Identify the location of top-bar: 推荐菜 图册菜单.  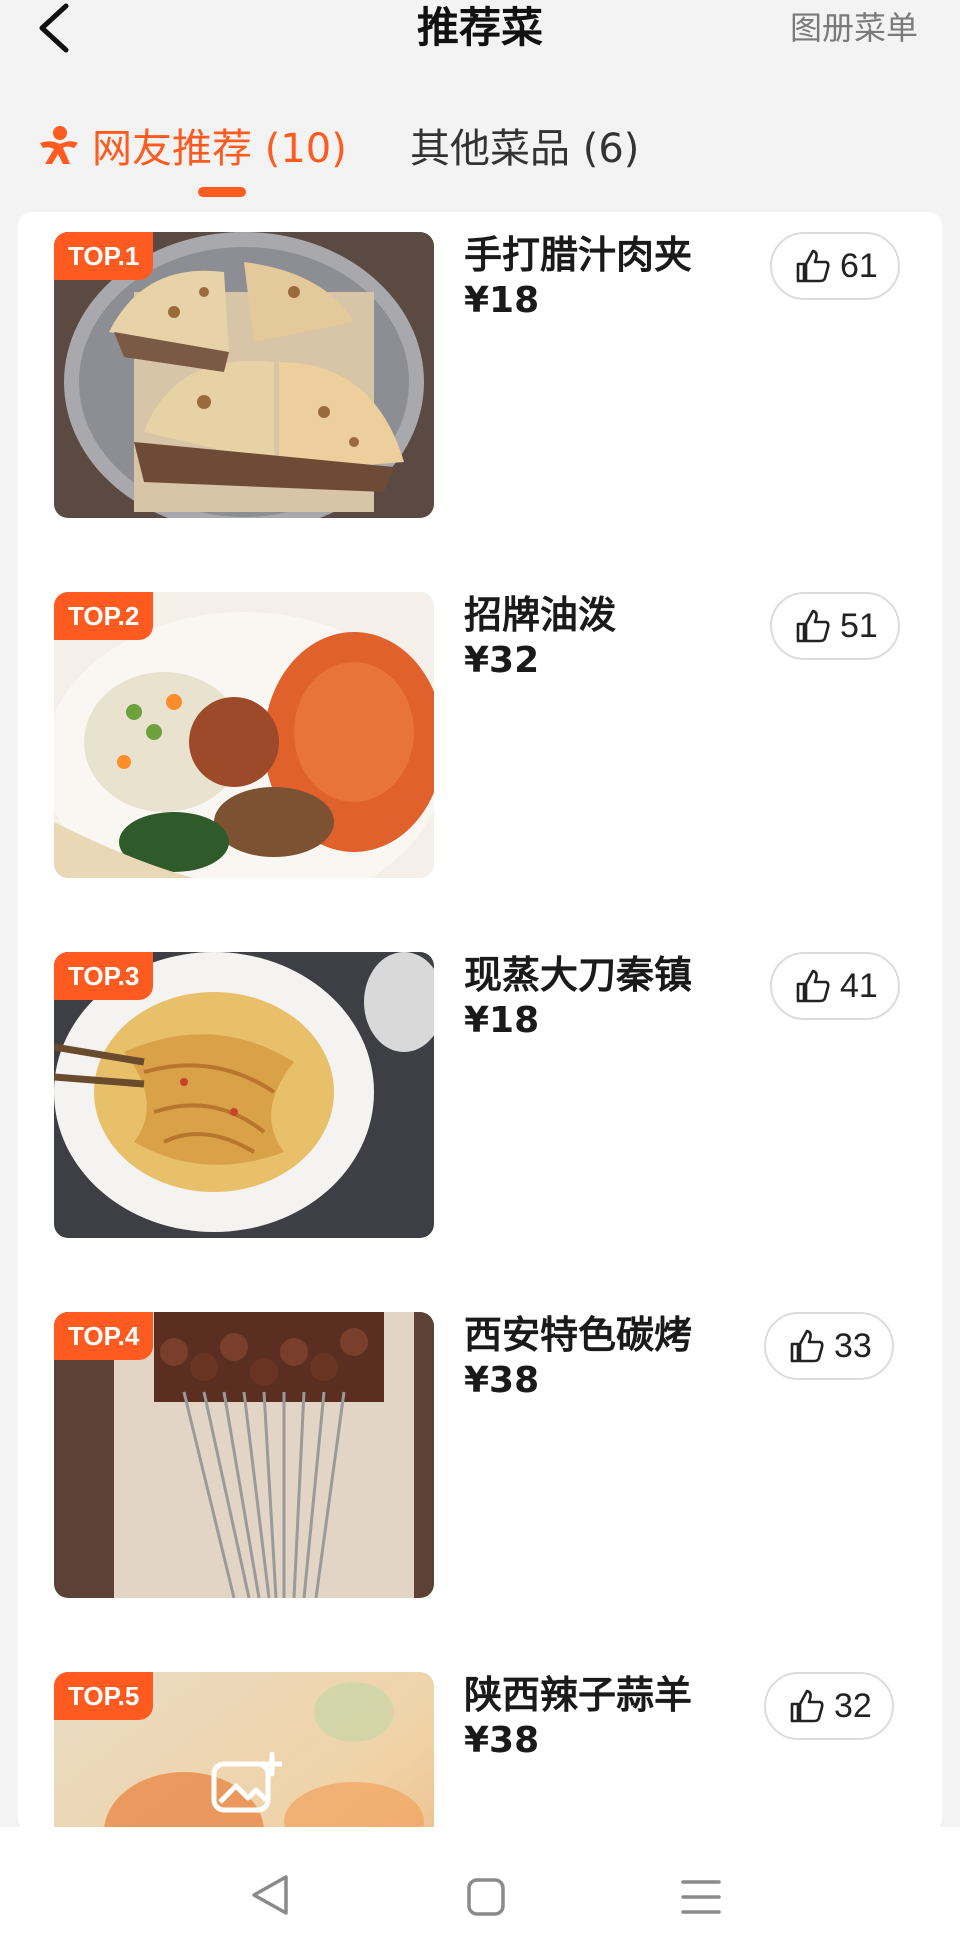
(480, 35).